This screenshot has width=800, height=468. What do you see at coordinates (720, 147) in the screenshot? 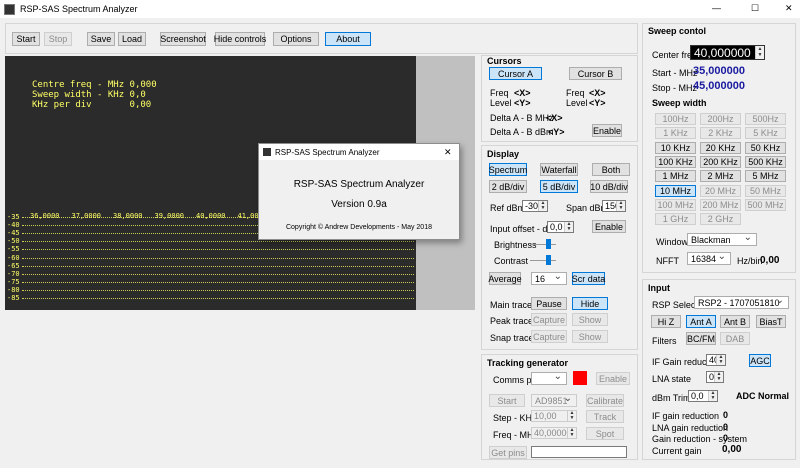
I see `sweep-width-button: 20 KHz` at bounding box center [720, 147].